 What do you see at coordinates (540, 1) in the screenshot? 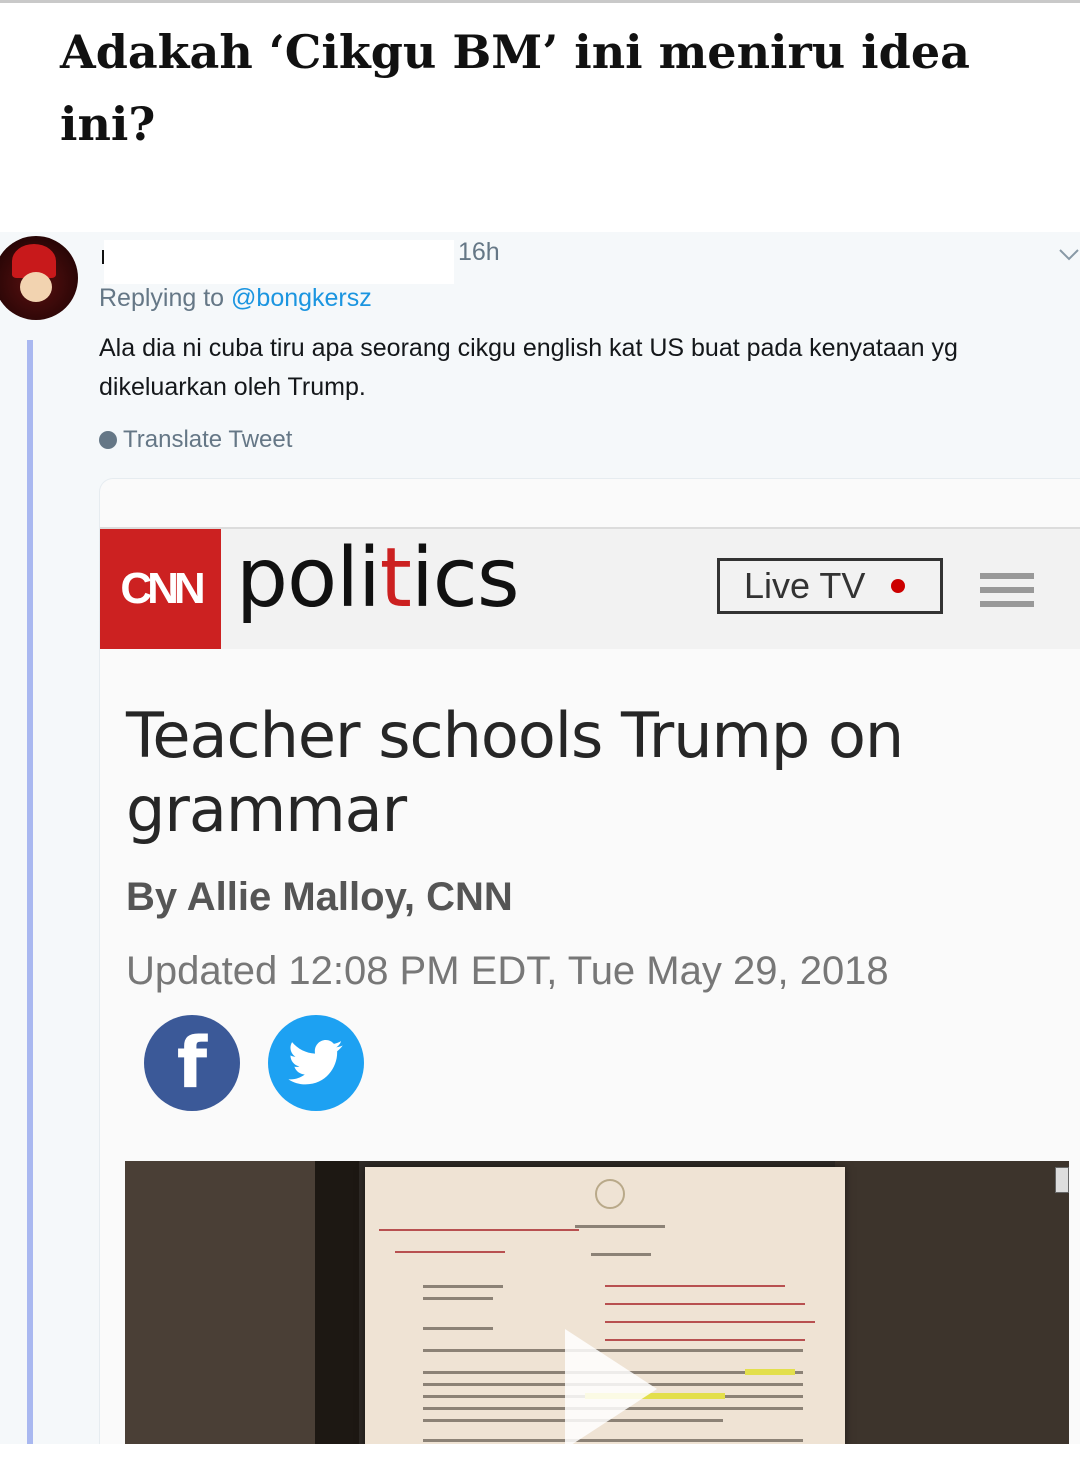
I see `top-divider` at bounding box center [540, 1].